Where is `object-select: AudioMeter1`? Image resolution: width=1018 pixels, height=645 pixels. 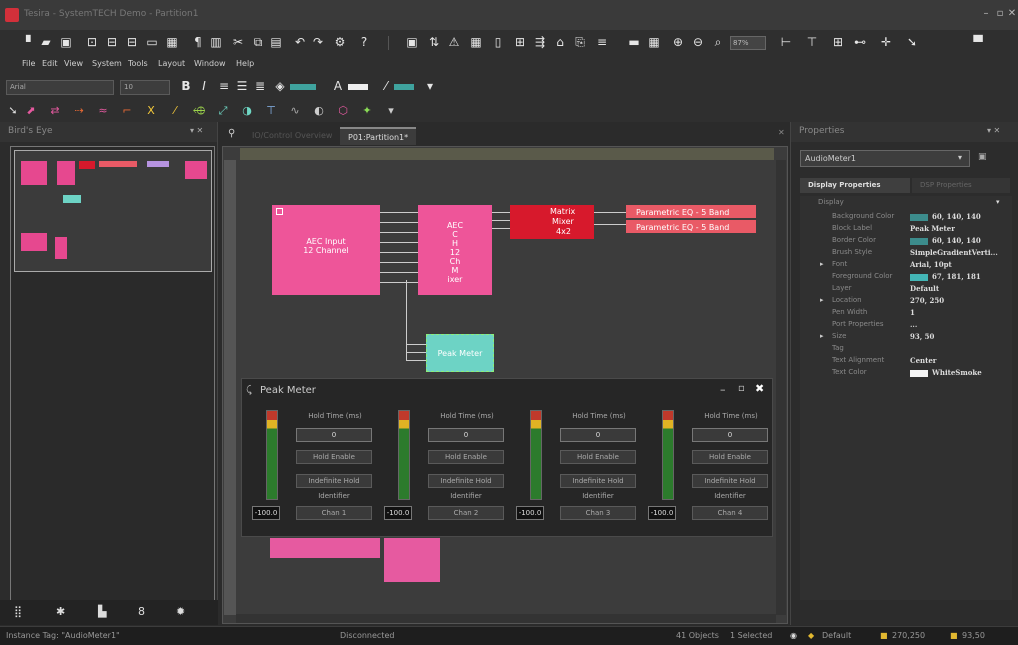 object-select: AudioMeter1 is located at coordinates (885, 158).